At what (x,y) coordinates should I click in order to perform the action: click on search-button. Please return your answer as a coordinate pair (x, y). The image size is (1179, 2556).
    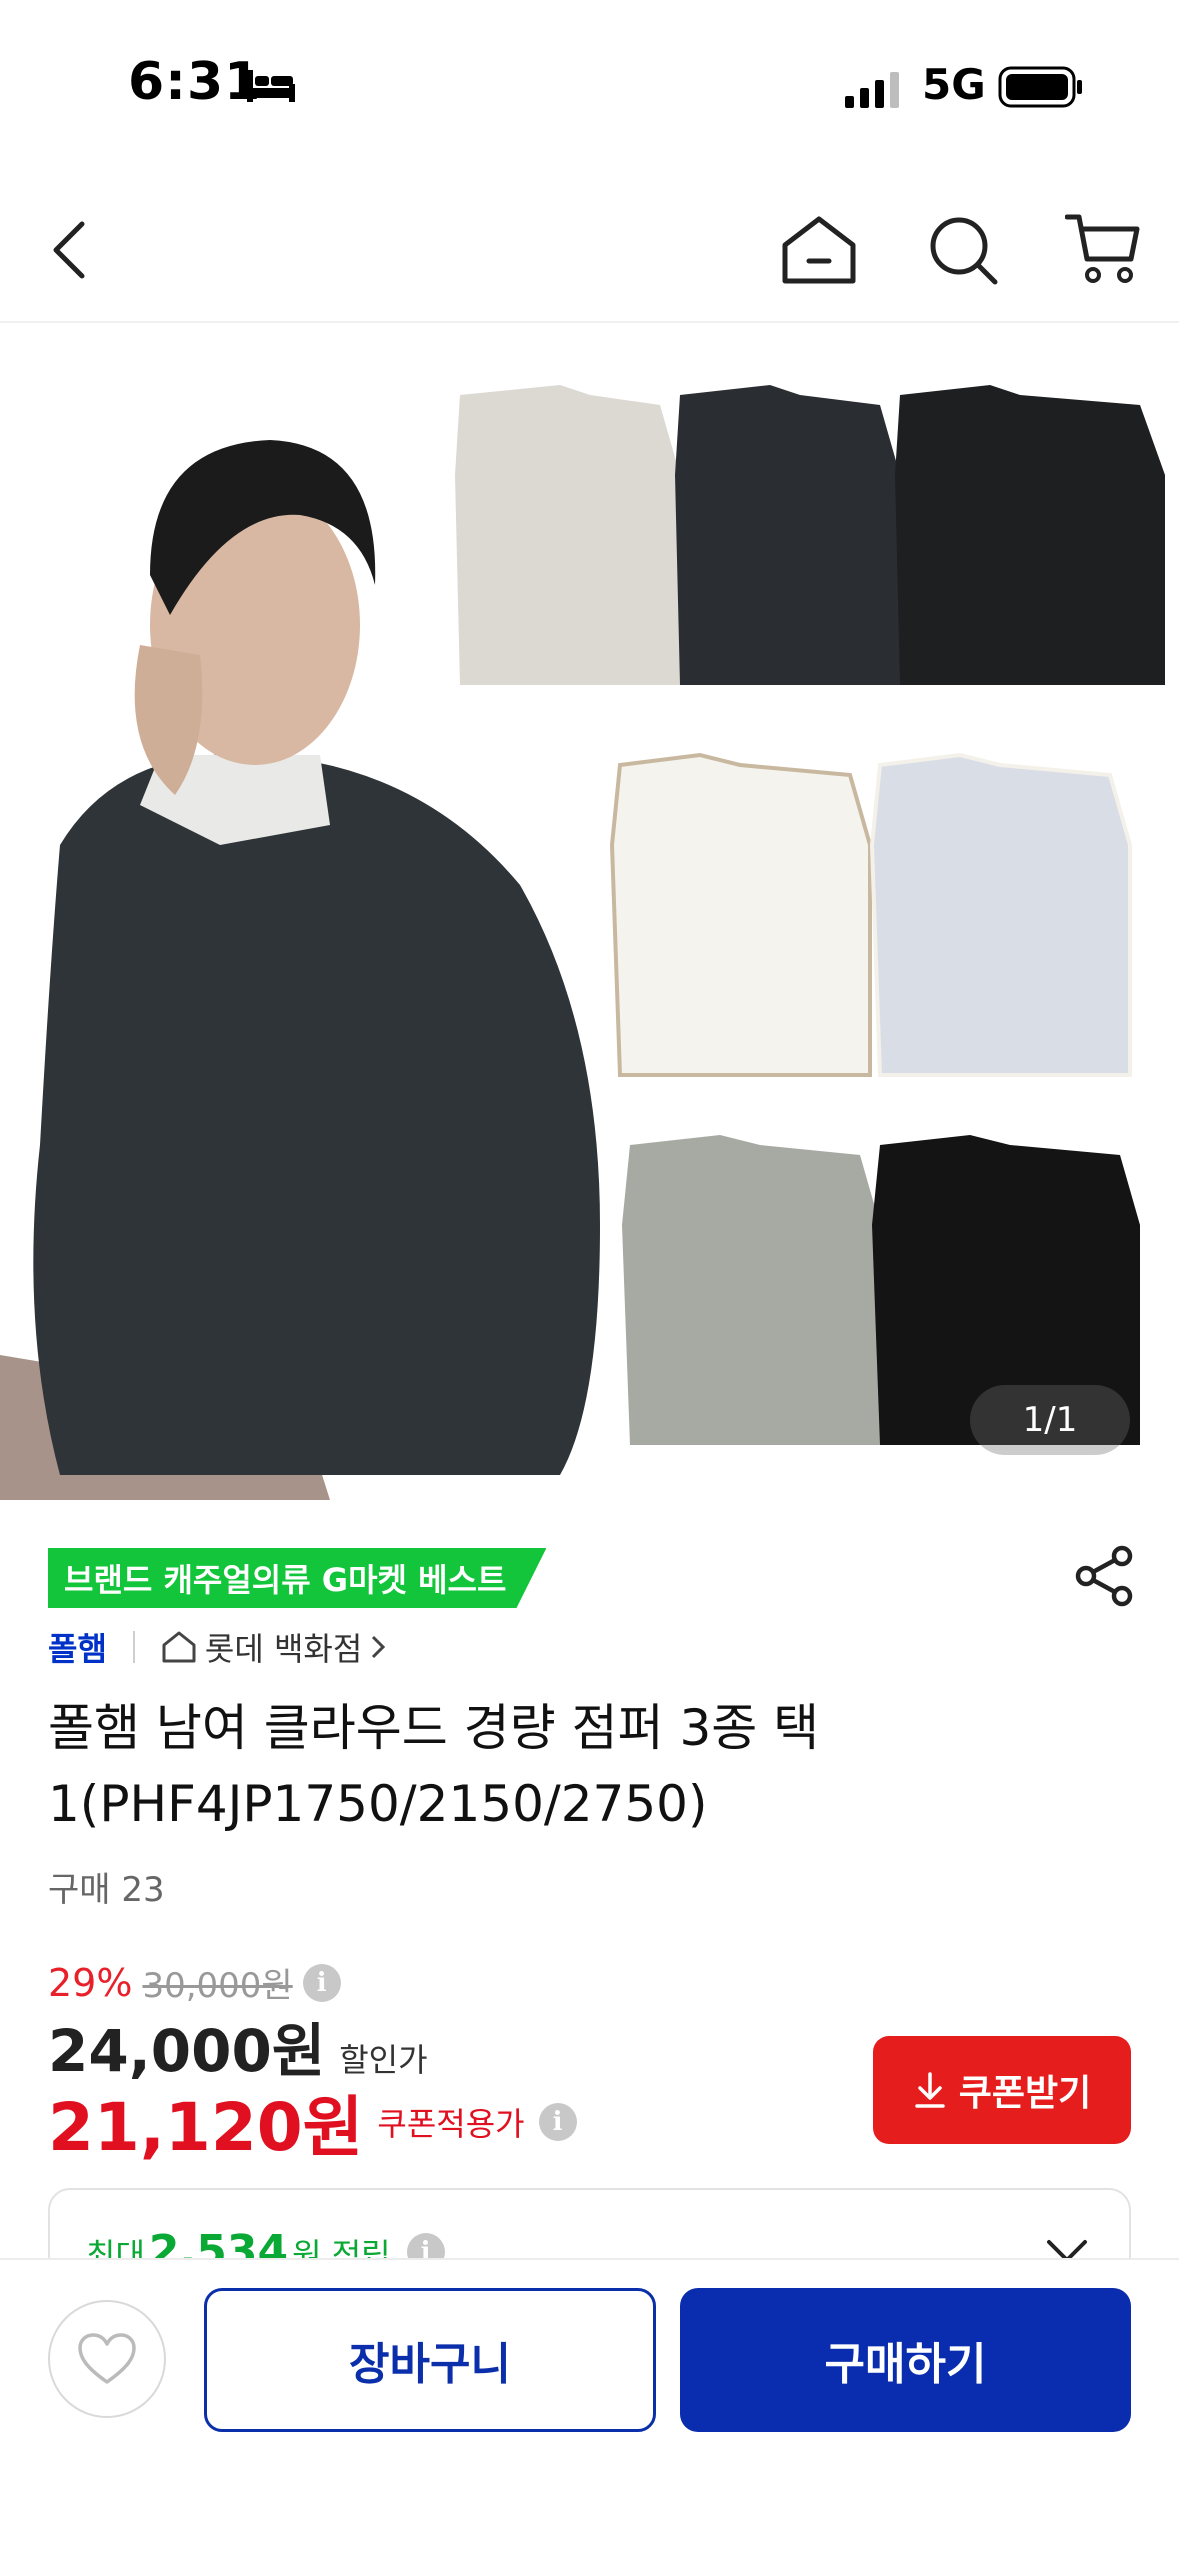
    Looking at the image, I should click on (963, 250).